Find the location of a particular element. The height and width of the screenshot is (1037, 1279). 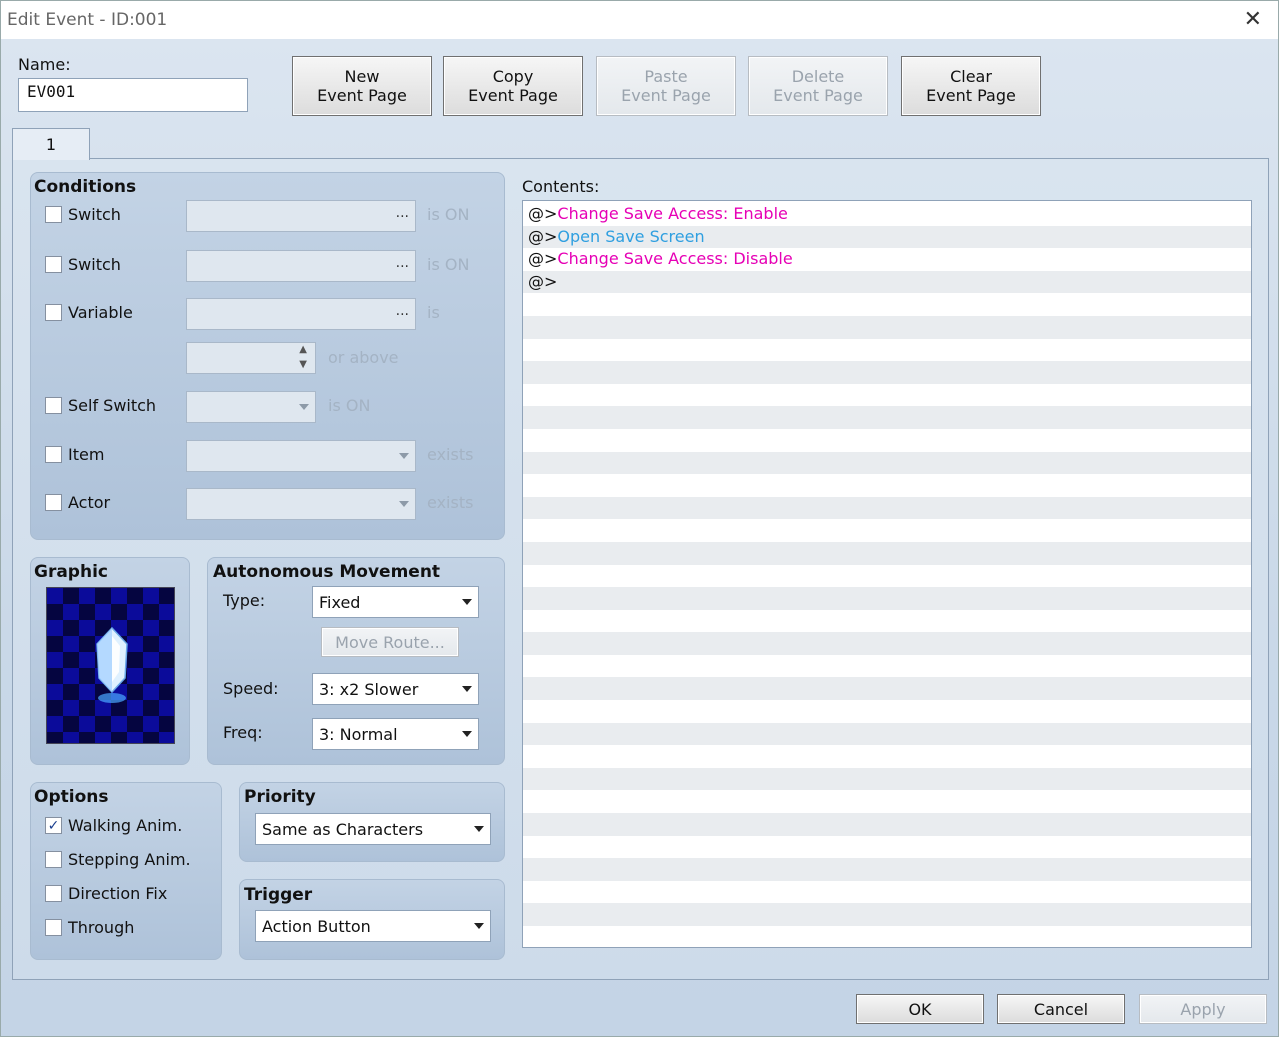

tab-page-1: 1 is located at coordinates (51, 144).